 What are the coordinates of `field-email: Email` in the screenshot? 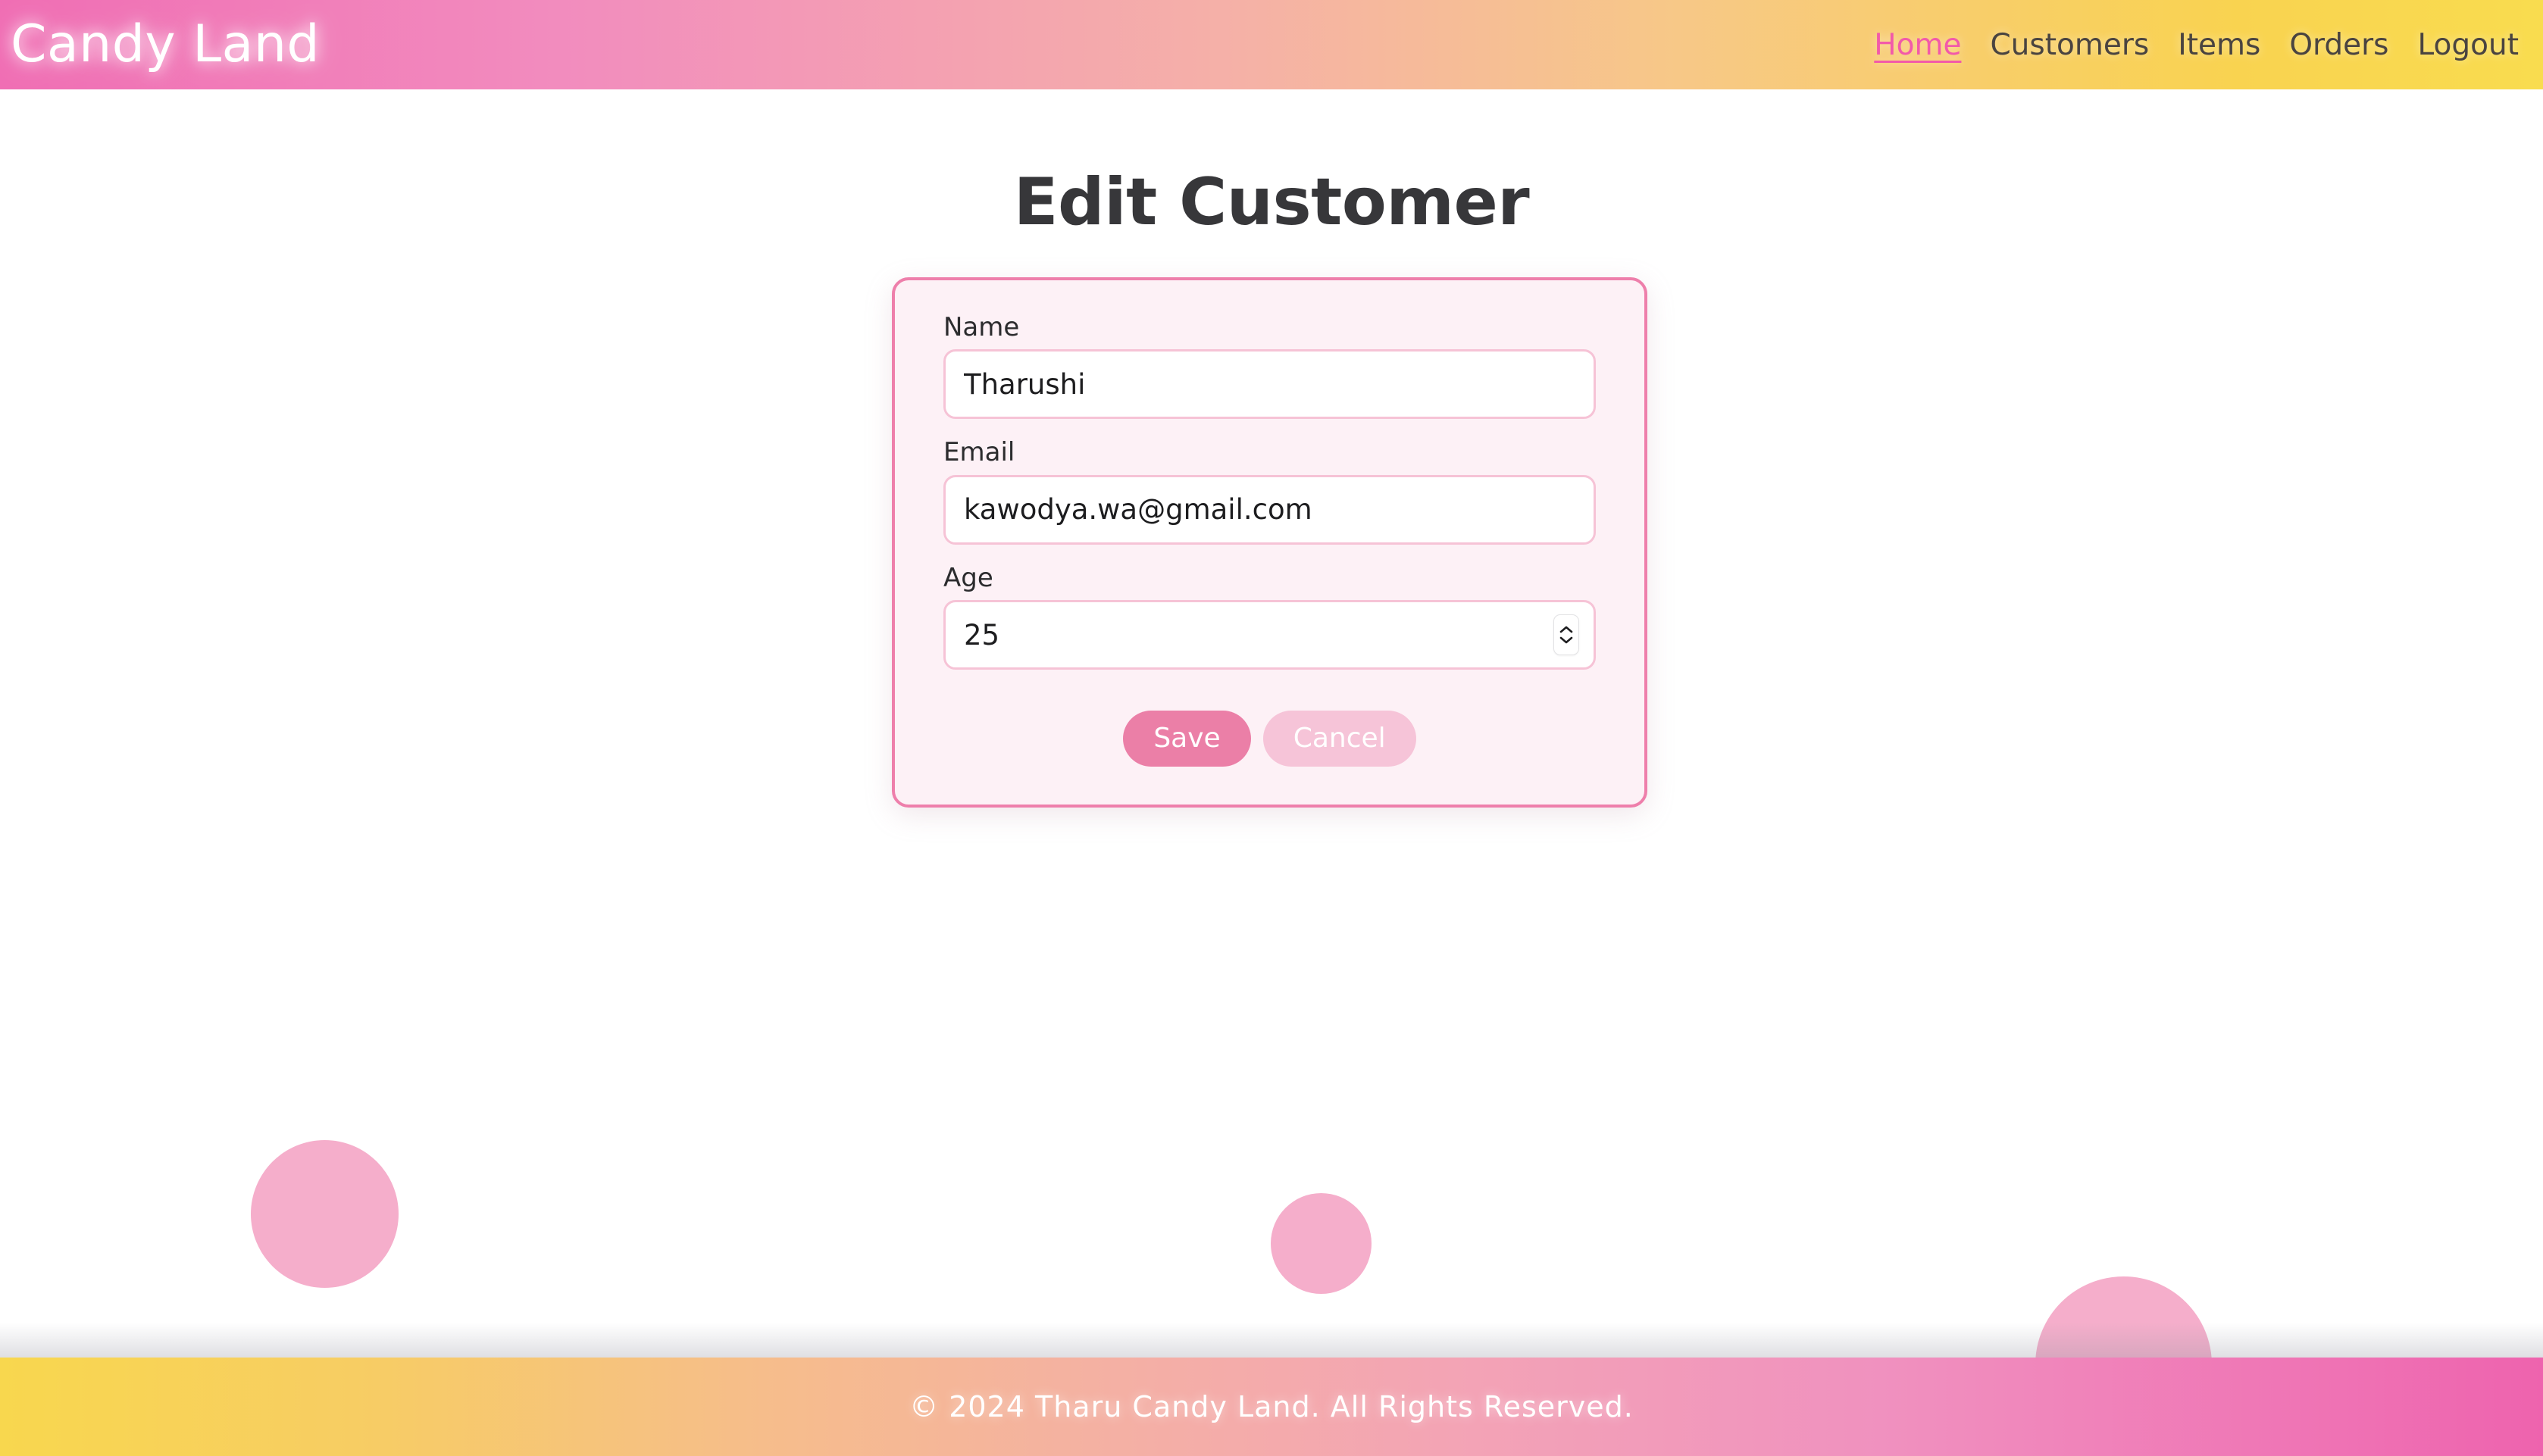 It's located at (1269, 491).